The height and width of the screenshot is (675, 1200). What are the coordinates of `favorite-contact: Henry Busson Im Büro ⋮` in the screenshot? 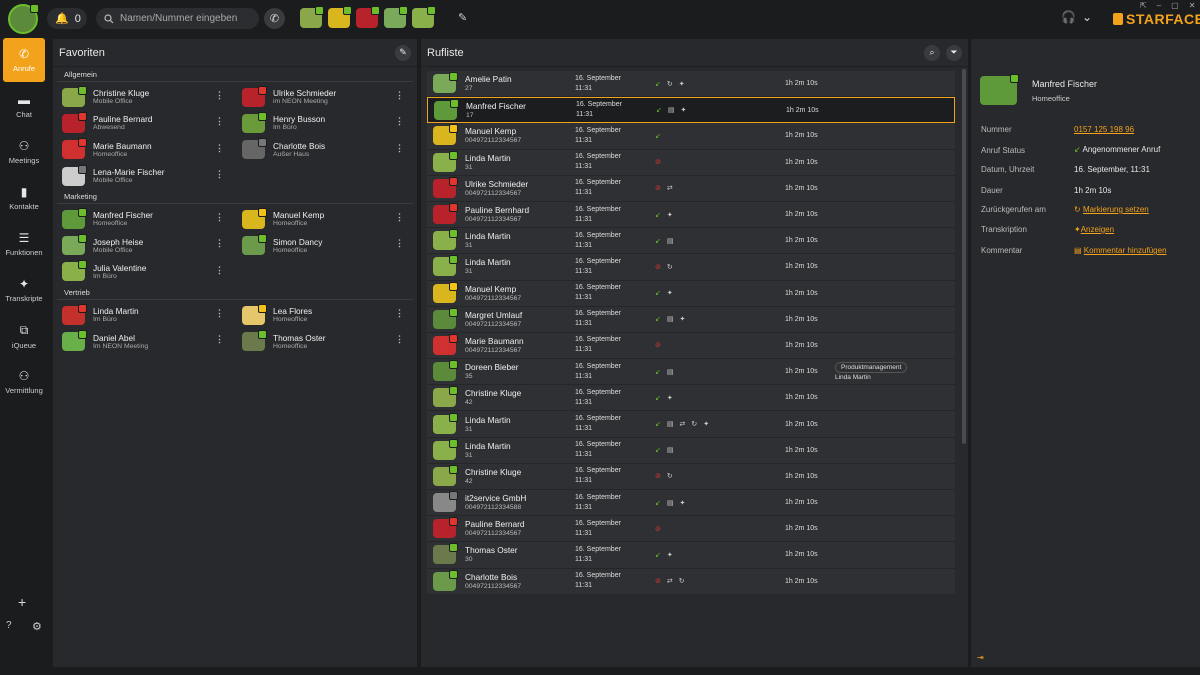 It's located at (323, 123).